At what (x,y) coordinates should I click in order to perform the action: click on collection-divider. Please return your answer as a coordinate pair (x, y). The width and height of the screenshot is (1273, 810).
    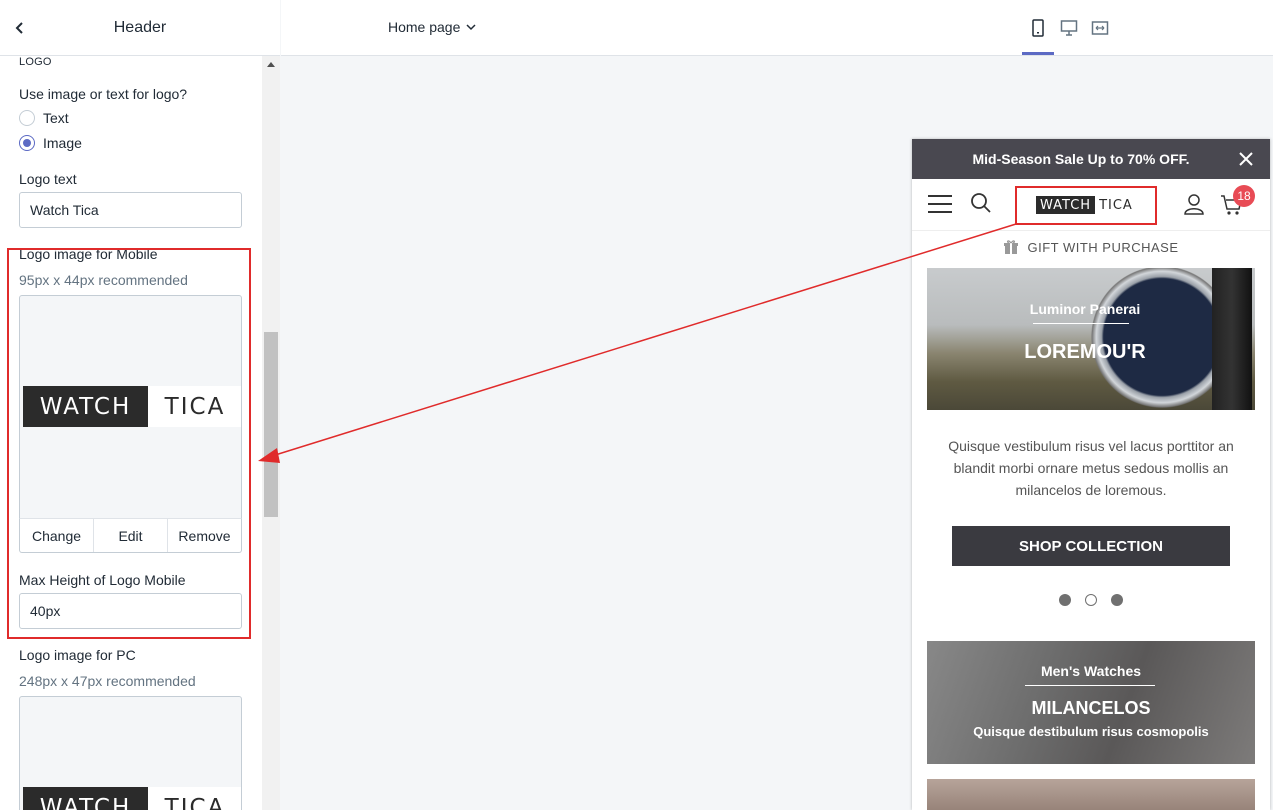
    Looking at the image, I should click on (1090, 685).